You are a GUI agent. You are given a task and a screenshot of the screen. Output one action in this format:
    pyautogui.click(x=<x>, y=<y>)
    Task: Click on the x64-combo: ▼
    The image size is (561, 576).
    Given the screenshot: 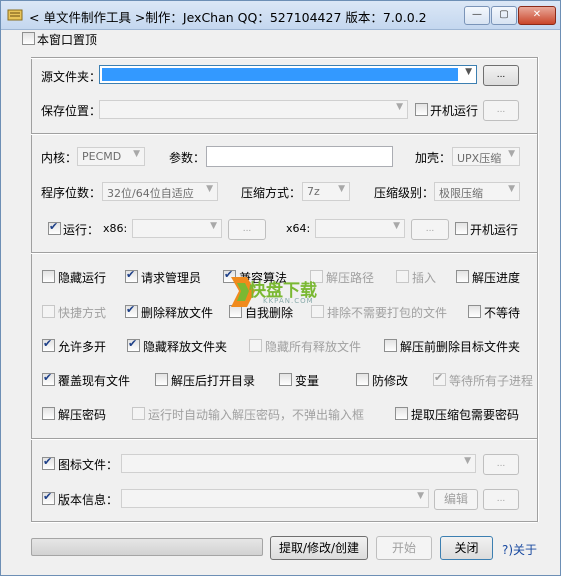 What is the action you would take?
    pyautogui.click(x=360, y=228)
    